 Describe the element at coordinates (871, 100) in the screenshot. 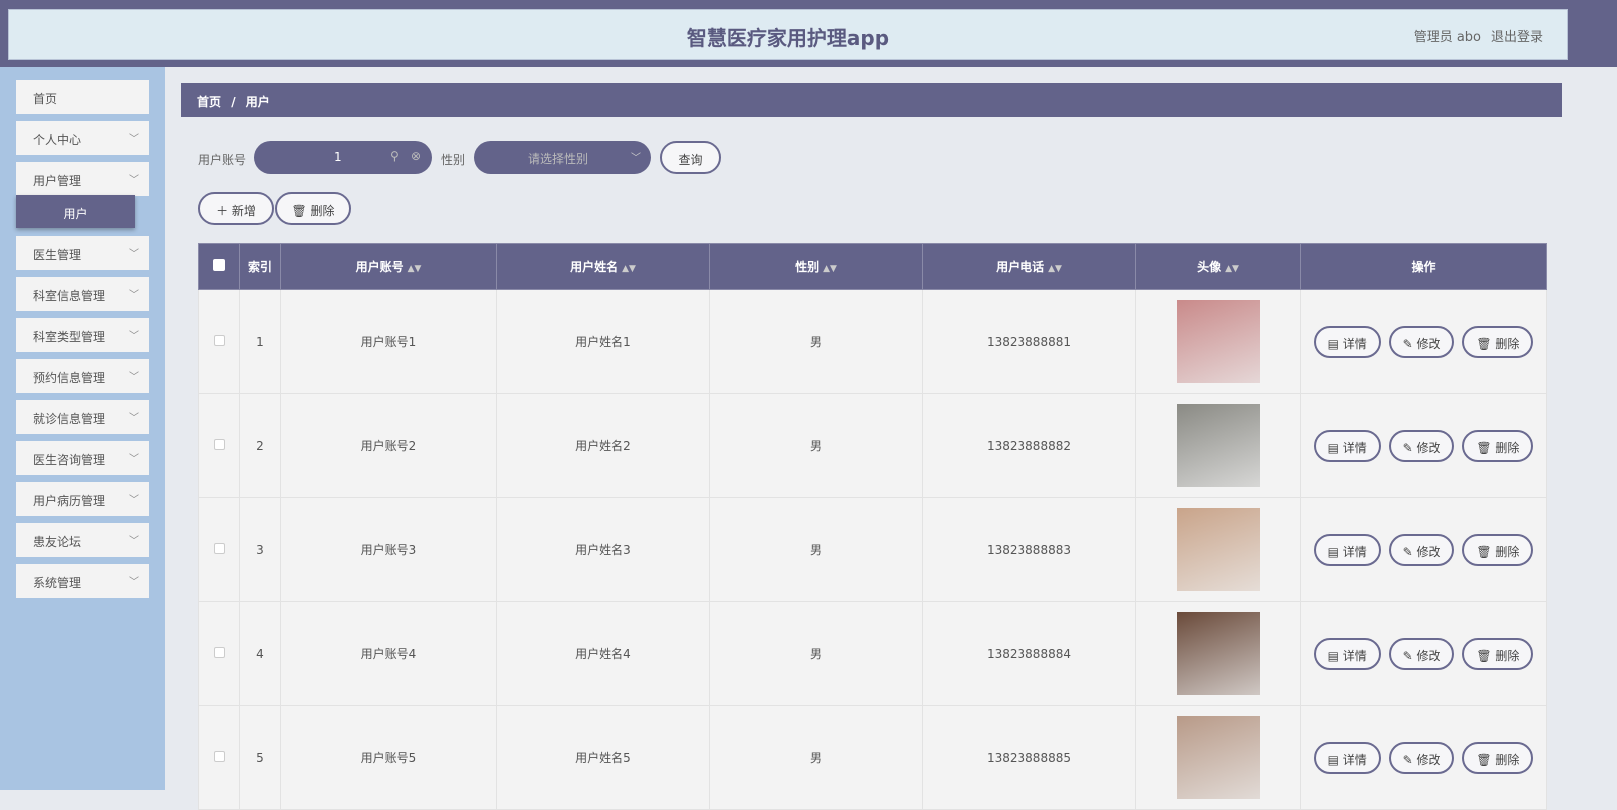

I see `breadcrumb: 首页 / 用户` at that location.